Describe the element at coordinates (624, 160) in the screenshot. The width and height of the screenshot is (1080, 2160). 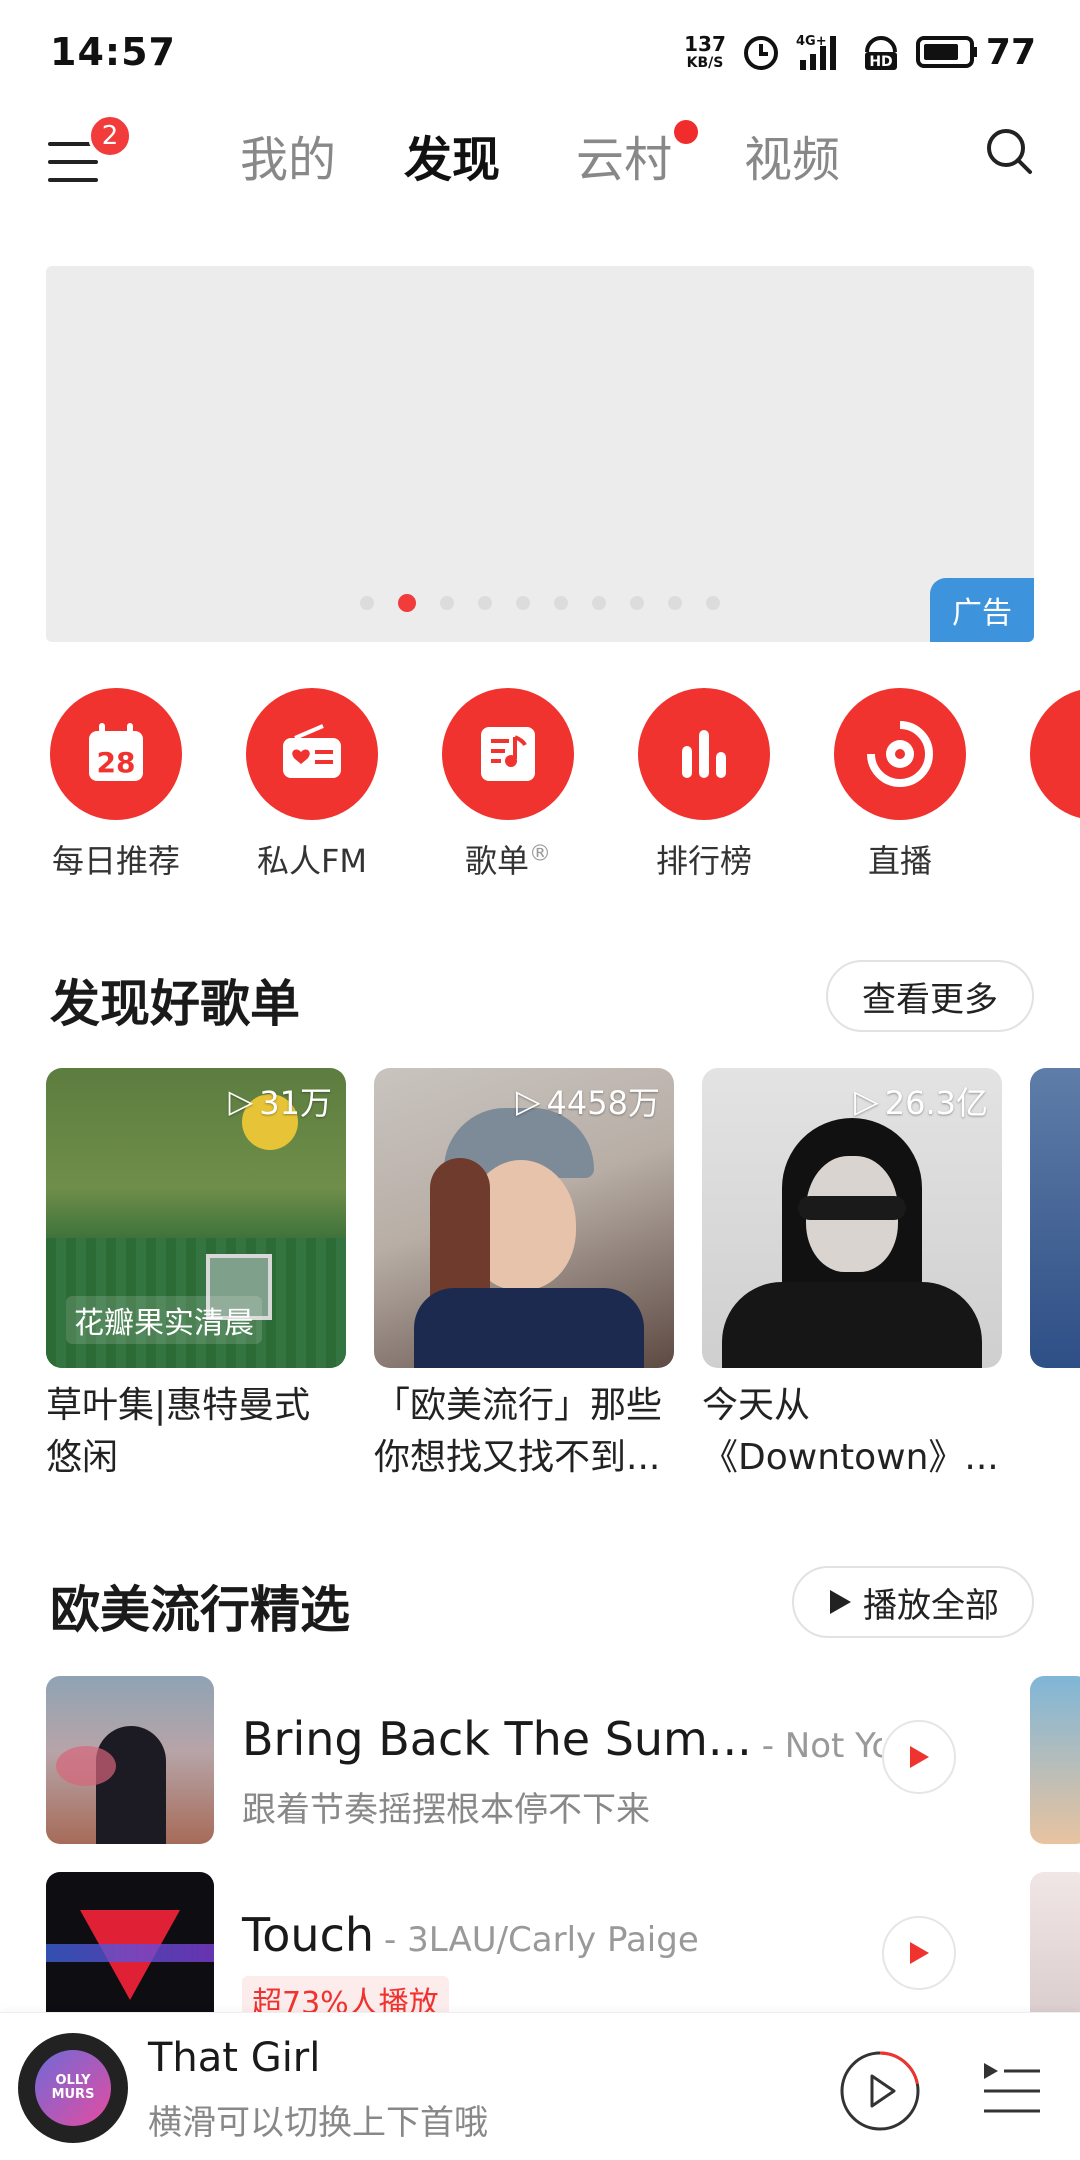
I see `tab-community-label: 云村` at that location.